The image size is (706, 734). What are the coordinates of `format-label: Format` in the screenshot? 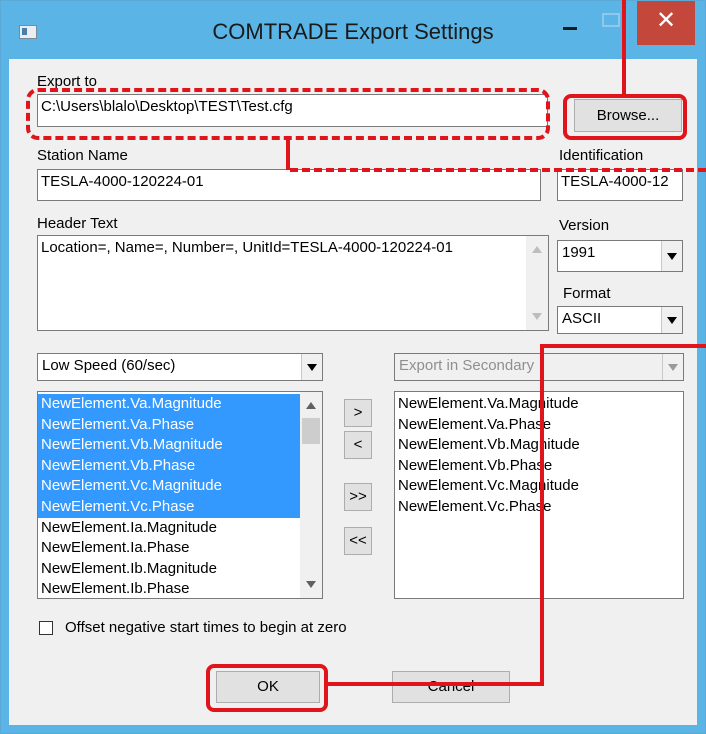 It's located at (587, 293).